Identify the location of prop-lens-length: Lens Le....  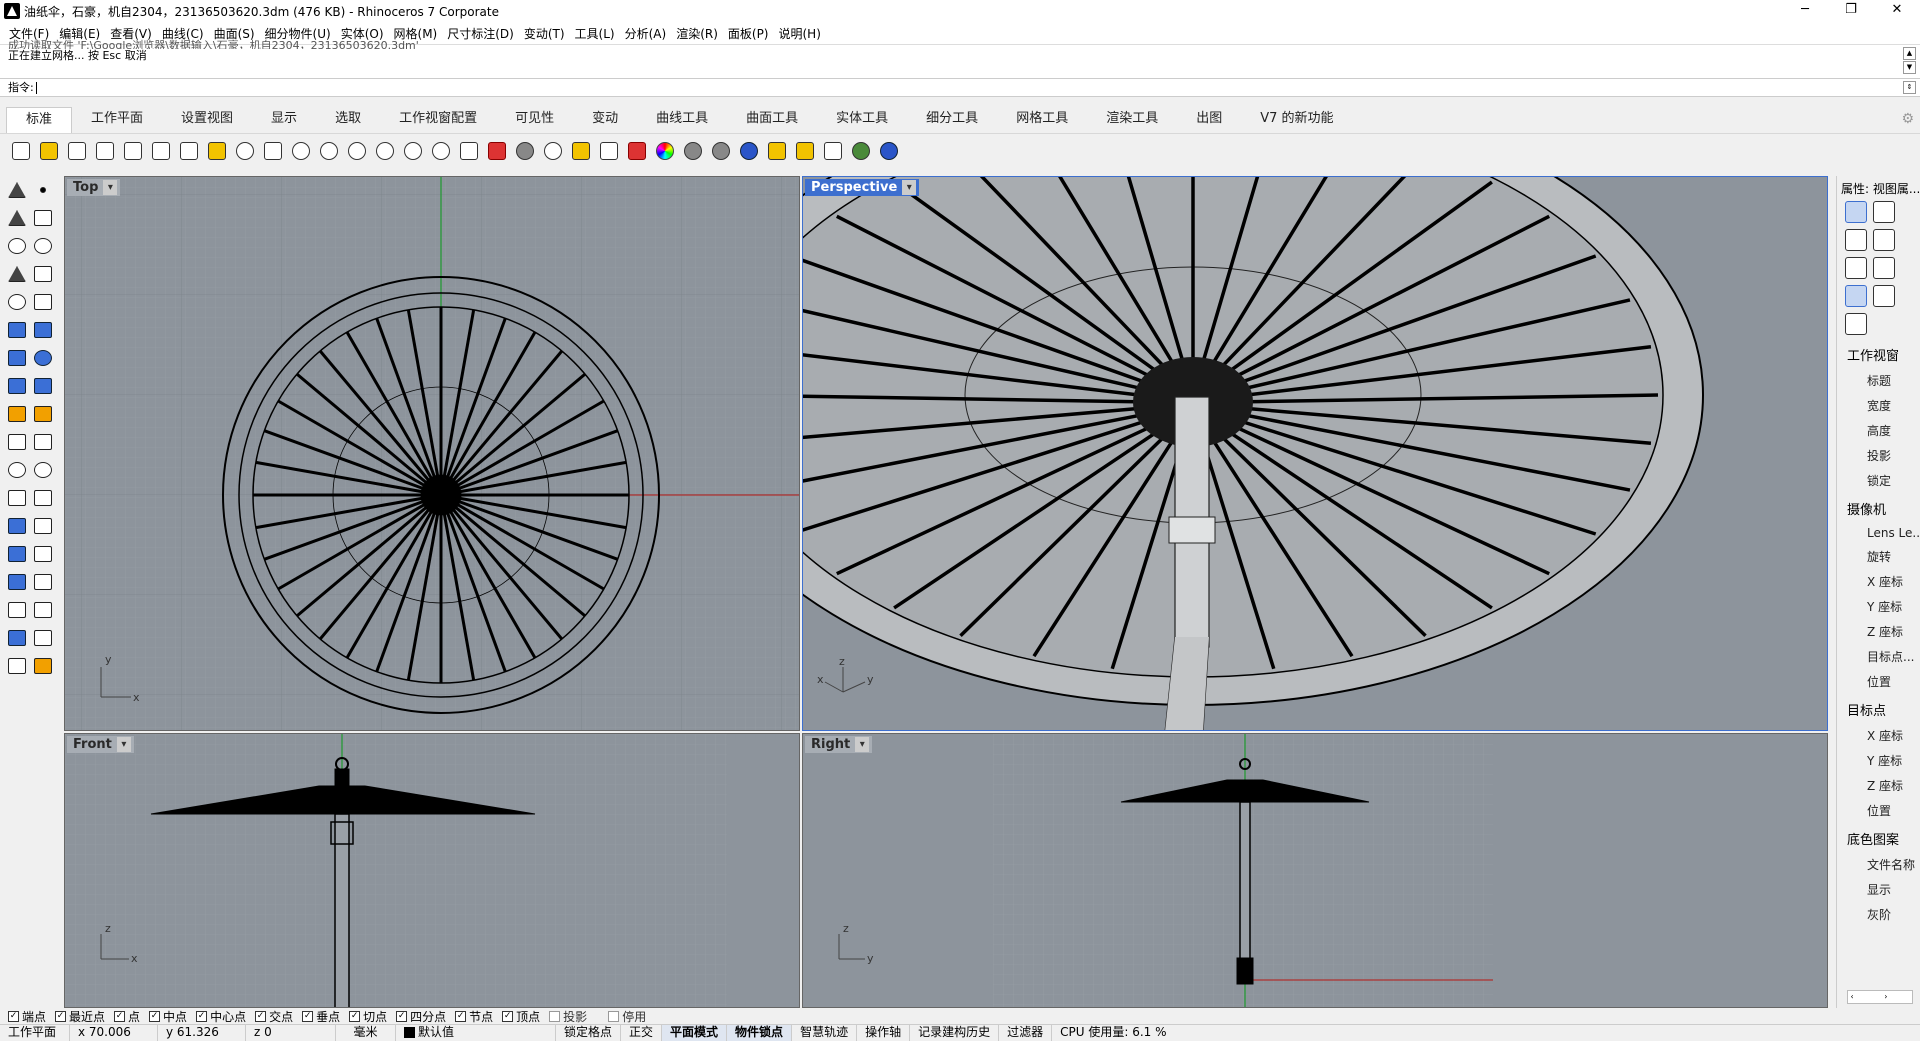
(1878, 533).